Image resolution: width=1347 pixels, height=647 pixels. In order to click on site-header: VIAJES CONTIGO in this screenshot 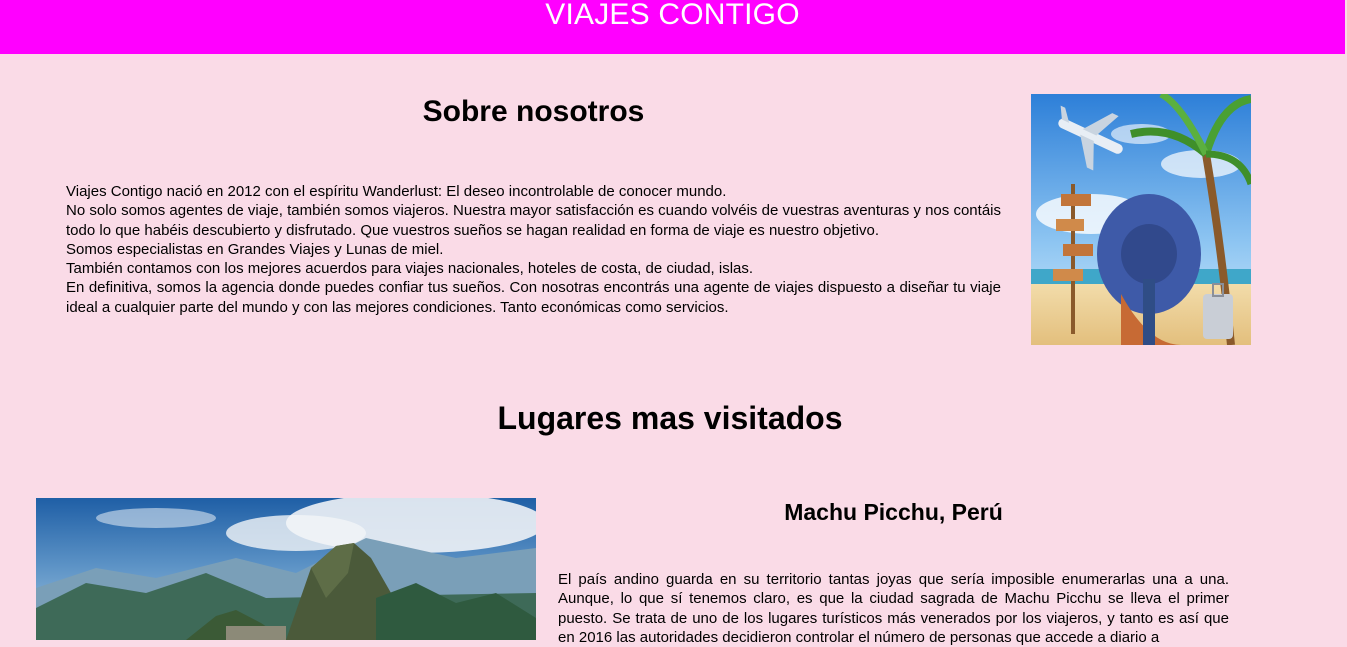, I will do `click(672, 27)`.